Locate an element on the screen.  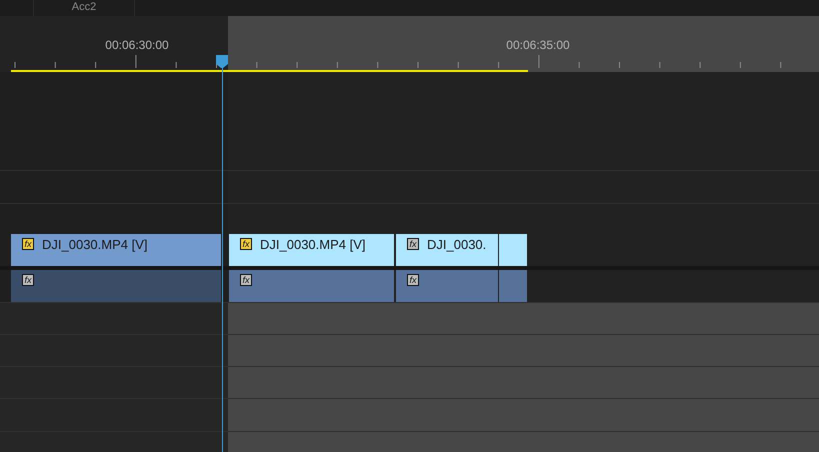
timecode-label: 00:06:30:00 is located at coordinates (137, 45).